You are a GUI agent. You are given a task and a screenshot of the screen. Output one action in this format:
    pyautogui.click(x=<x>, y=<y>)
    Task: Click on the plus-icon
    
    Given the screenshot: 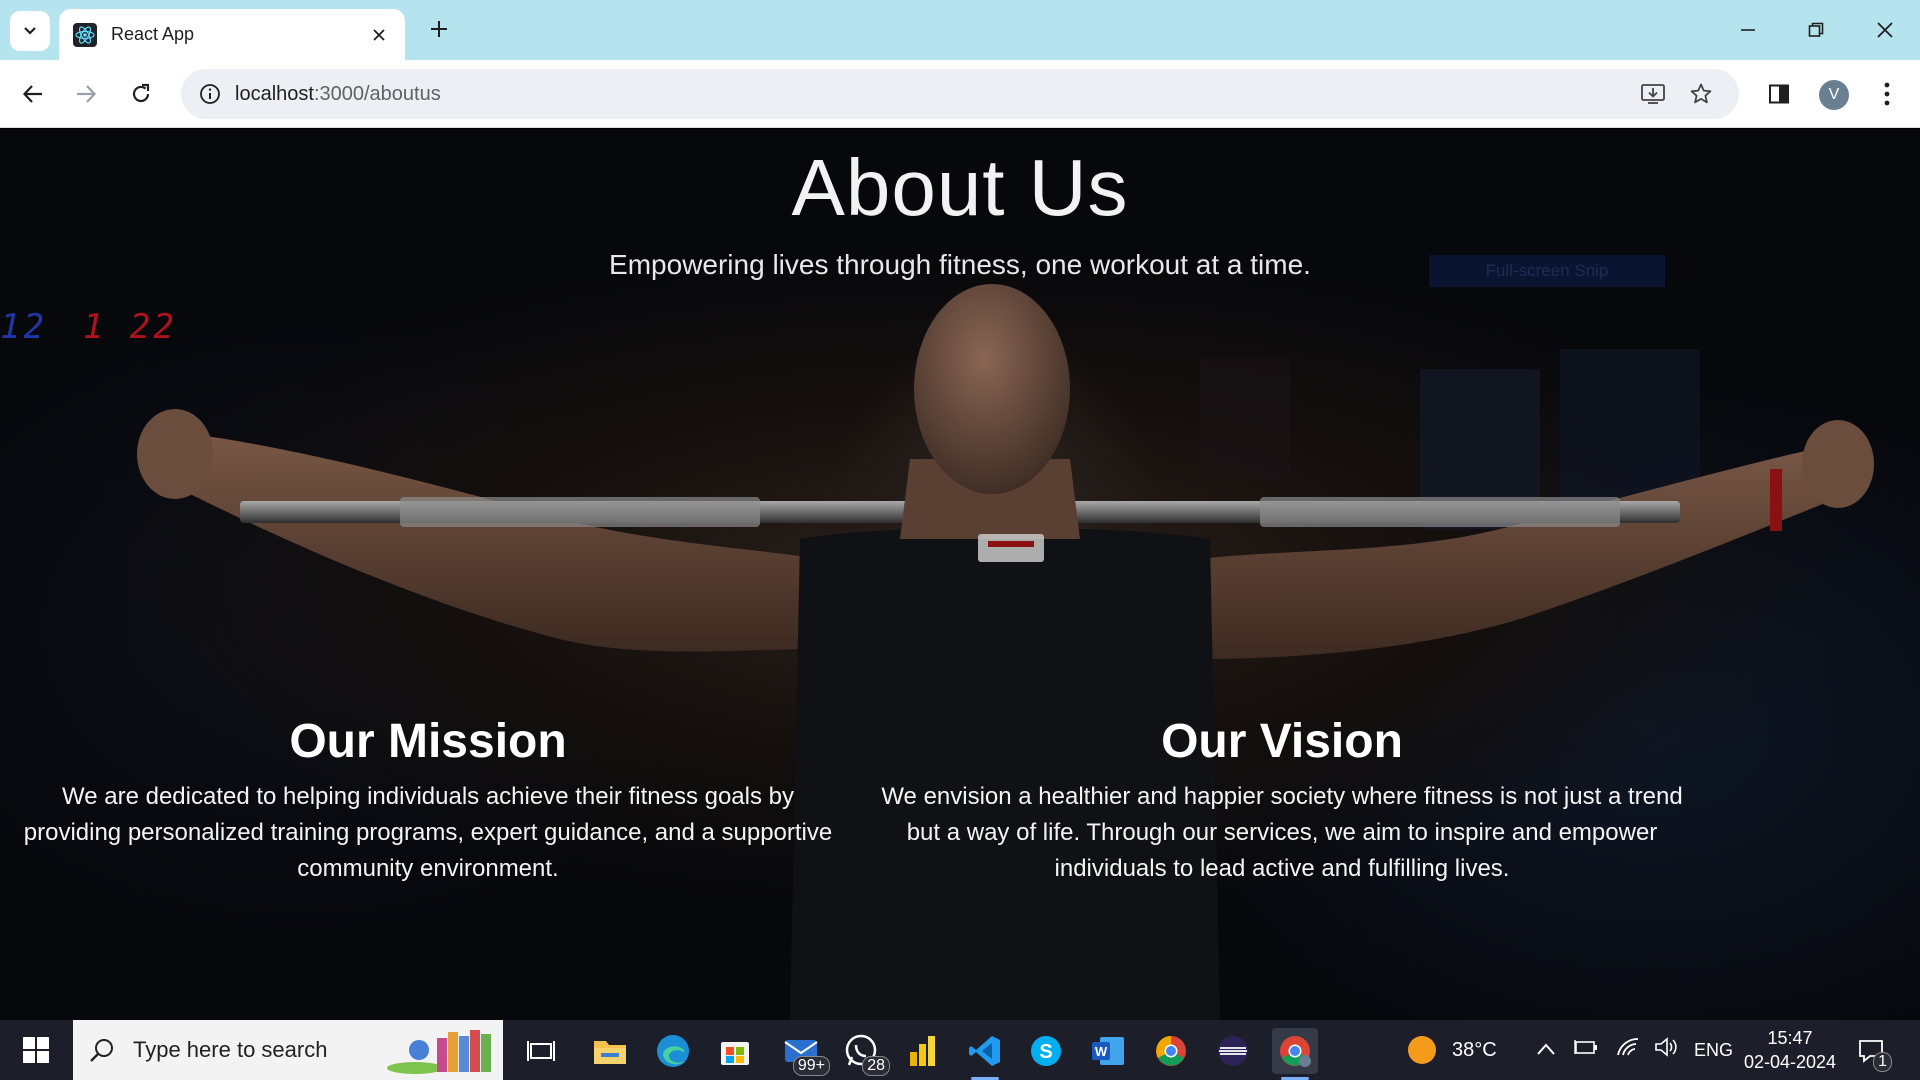 What is the action you would take?
    pyautogui.click(x=439, y=29)
    